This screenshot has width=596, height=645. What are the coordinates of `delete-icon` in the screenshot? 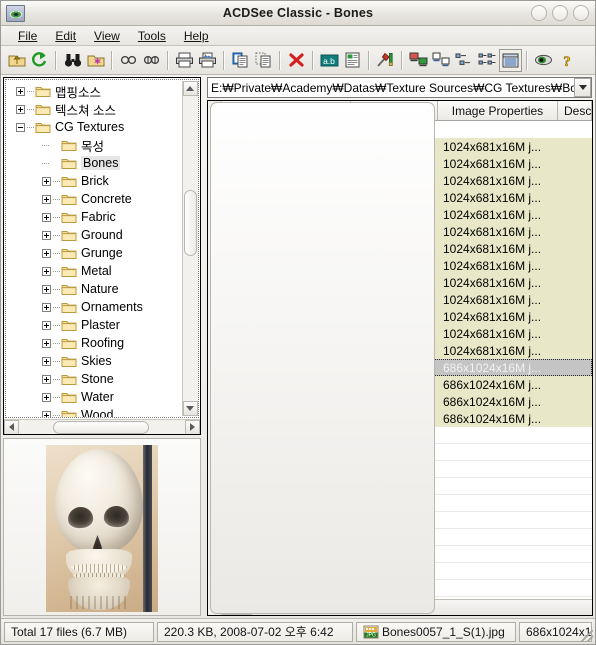 It's located at (296, 60).